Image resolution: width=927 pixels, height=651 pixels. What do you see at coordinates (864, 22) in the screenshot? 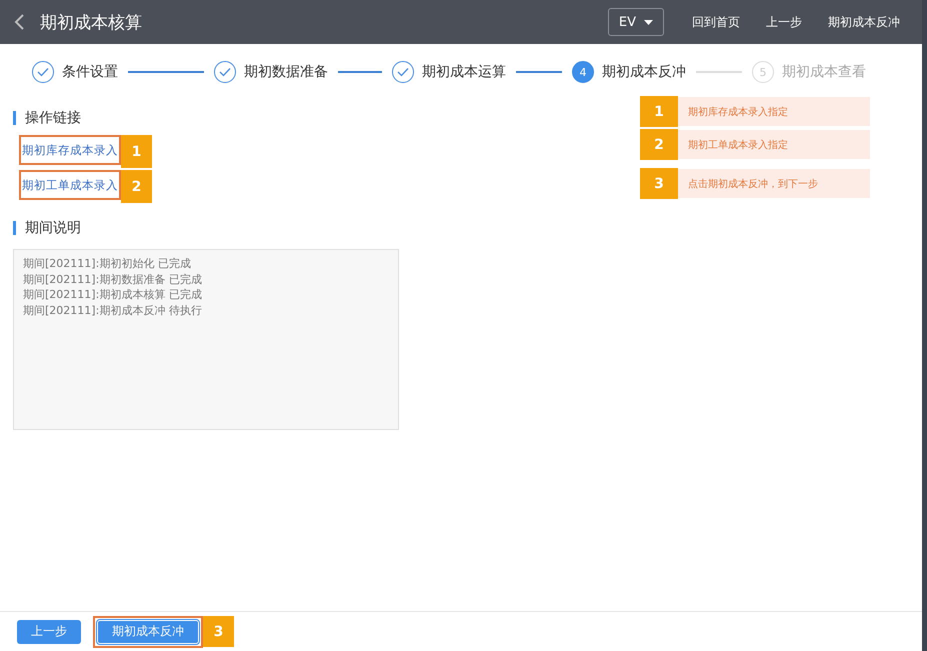
I see `header-action: 期初成本反冲` at bounding box center [864, 22].